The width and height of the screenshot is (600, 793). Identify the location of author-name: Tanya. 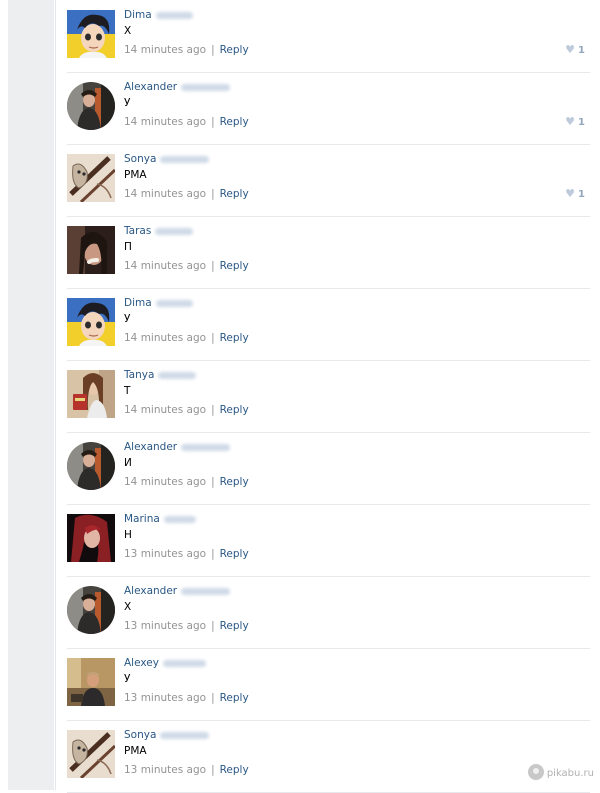
(160, 375).